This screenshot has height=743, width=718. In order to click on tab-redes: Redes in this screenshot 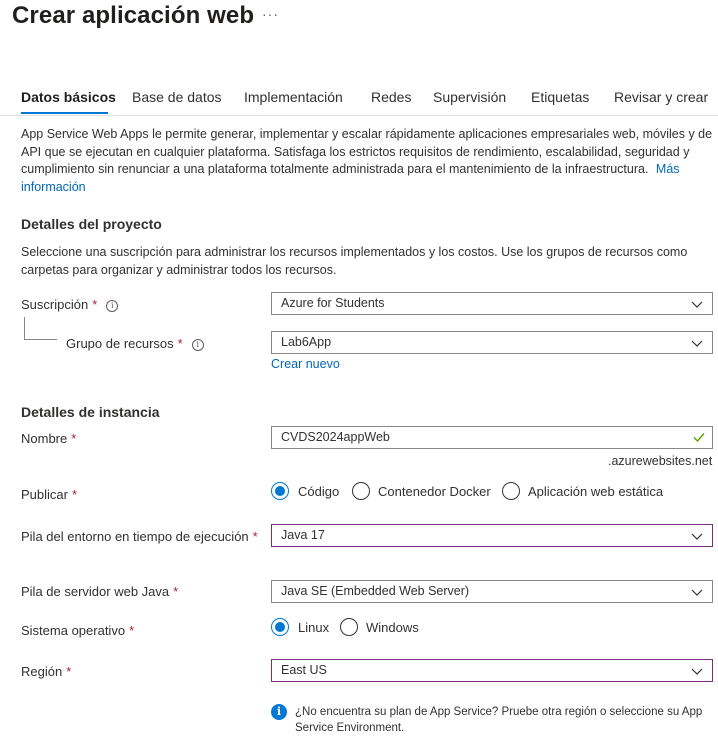, I will do `click(391, 97)`.